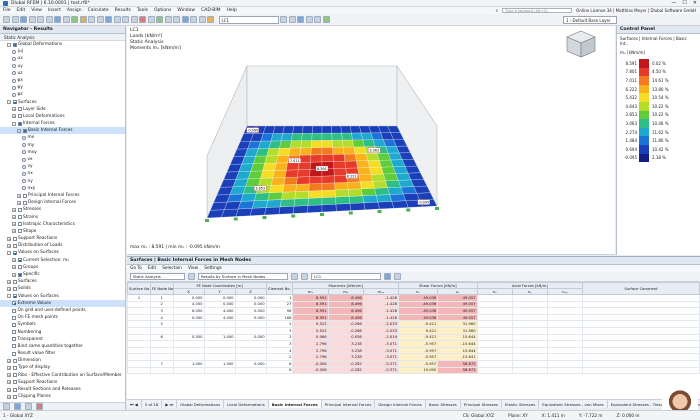 Image resolution: width=700 pixels, height=420 pixels. What do you see at coordinates (161, 288) in the screenshot?
I see `col-fenode: FE Node No.` at bounding box center [161, 288].